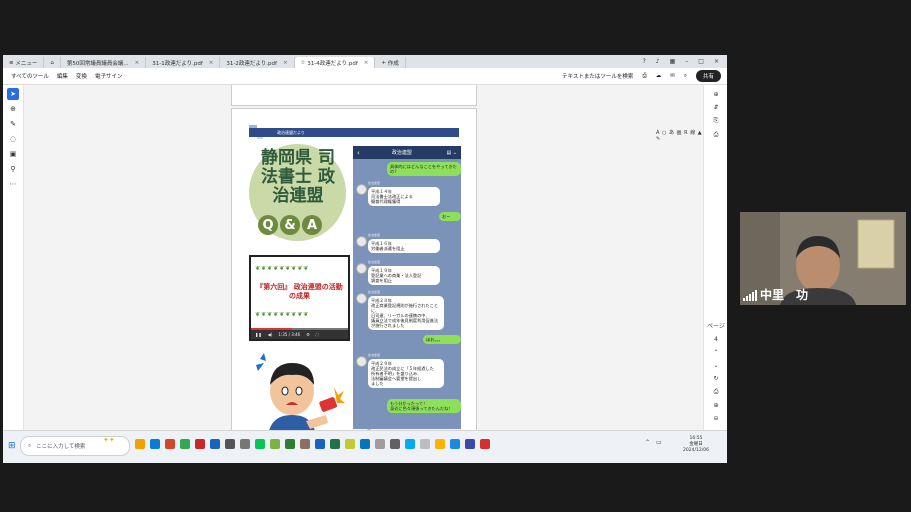 This screenshot has width=911, height=512. Describe the element at coordinates (104, 62) in the screenshot. I see `tab-document-1: 第50回常議員議員会議... ×` at that location.